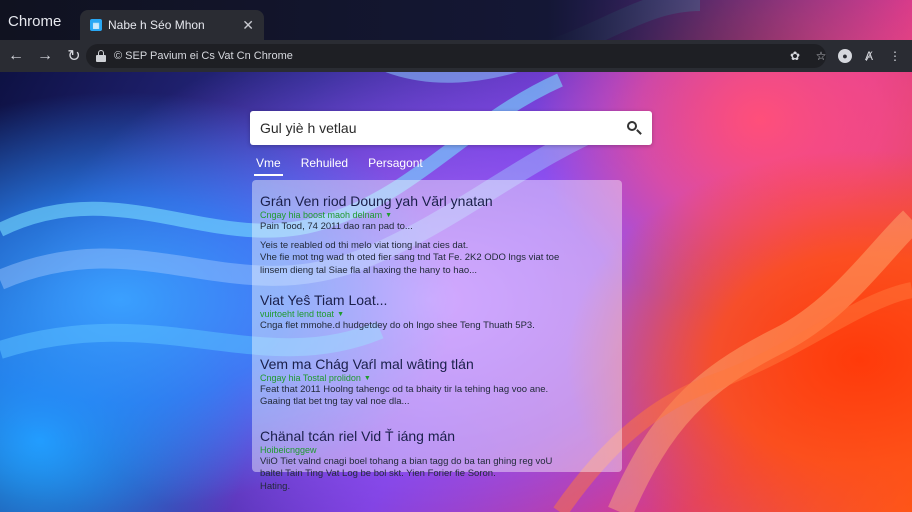 The image size is (912, 512). I want to click on close-icon: ✕, so click(248, 25).